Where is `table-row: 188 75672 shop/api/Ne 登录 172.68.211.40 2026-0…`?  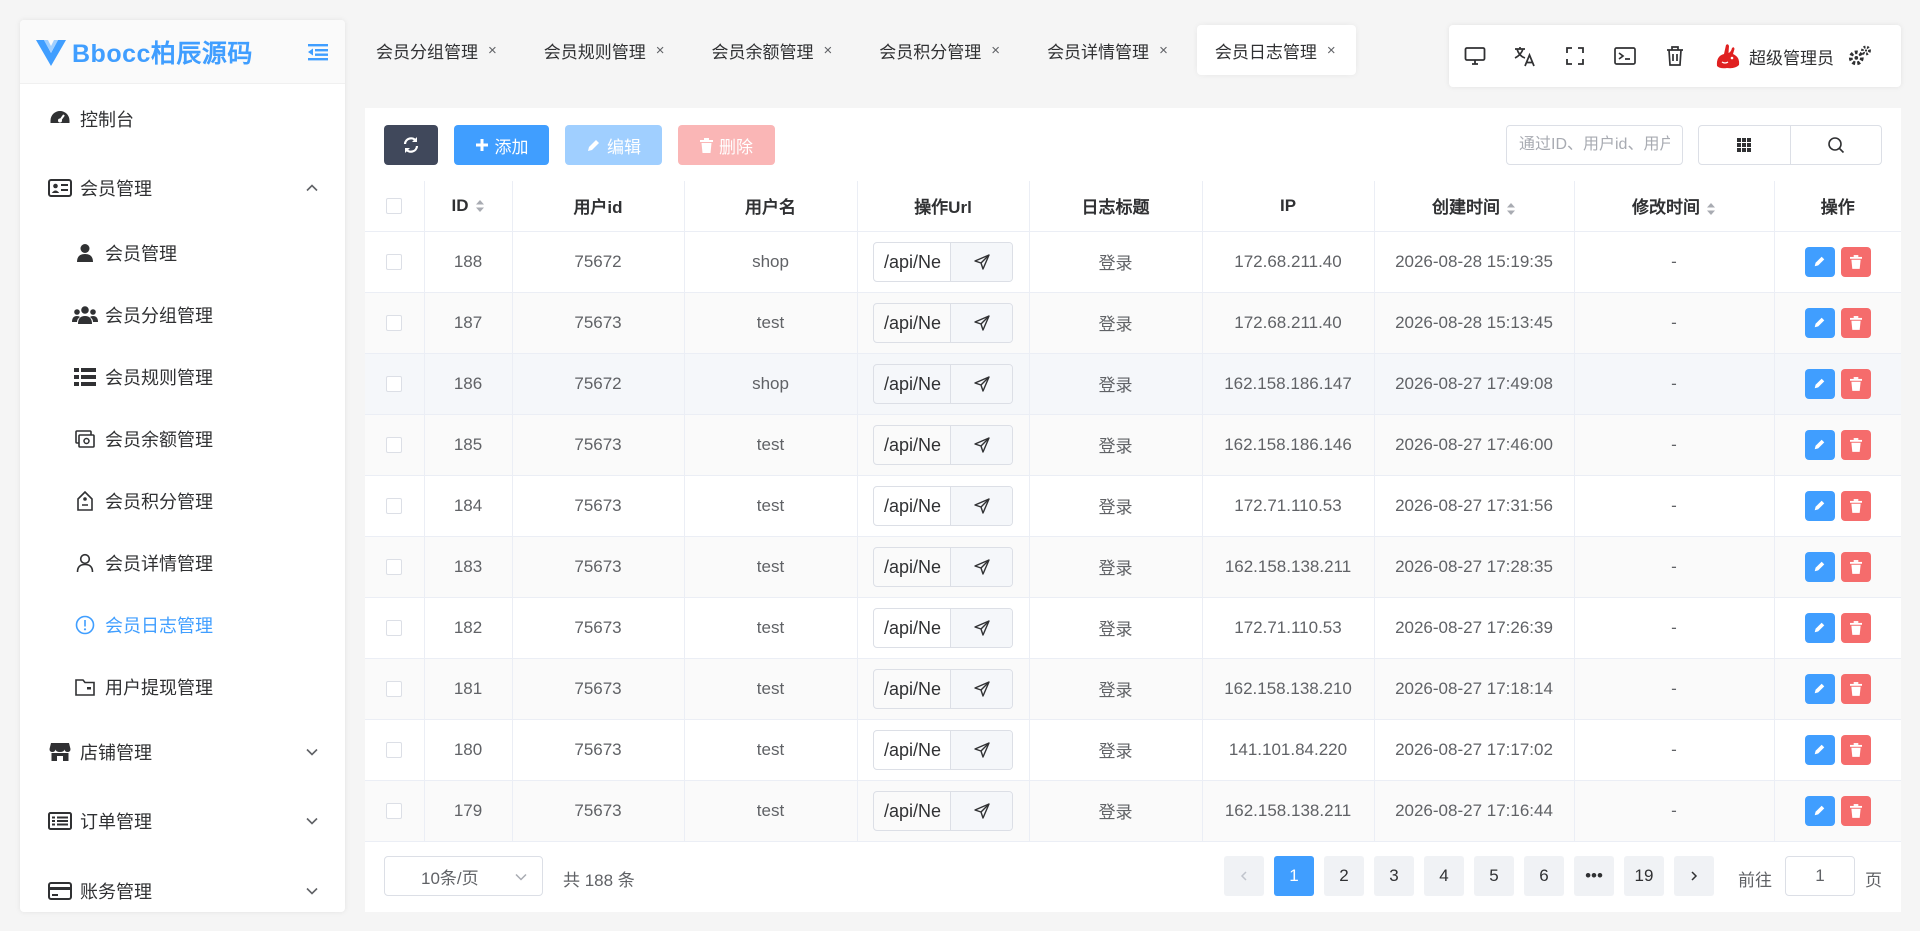
table-row: 188 75672 shop/api/Ne 登录 172.68.211.40 2026-0… is located at coordinates (1133, 262).